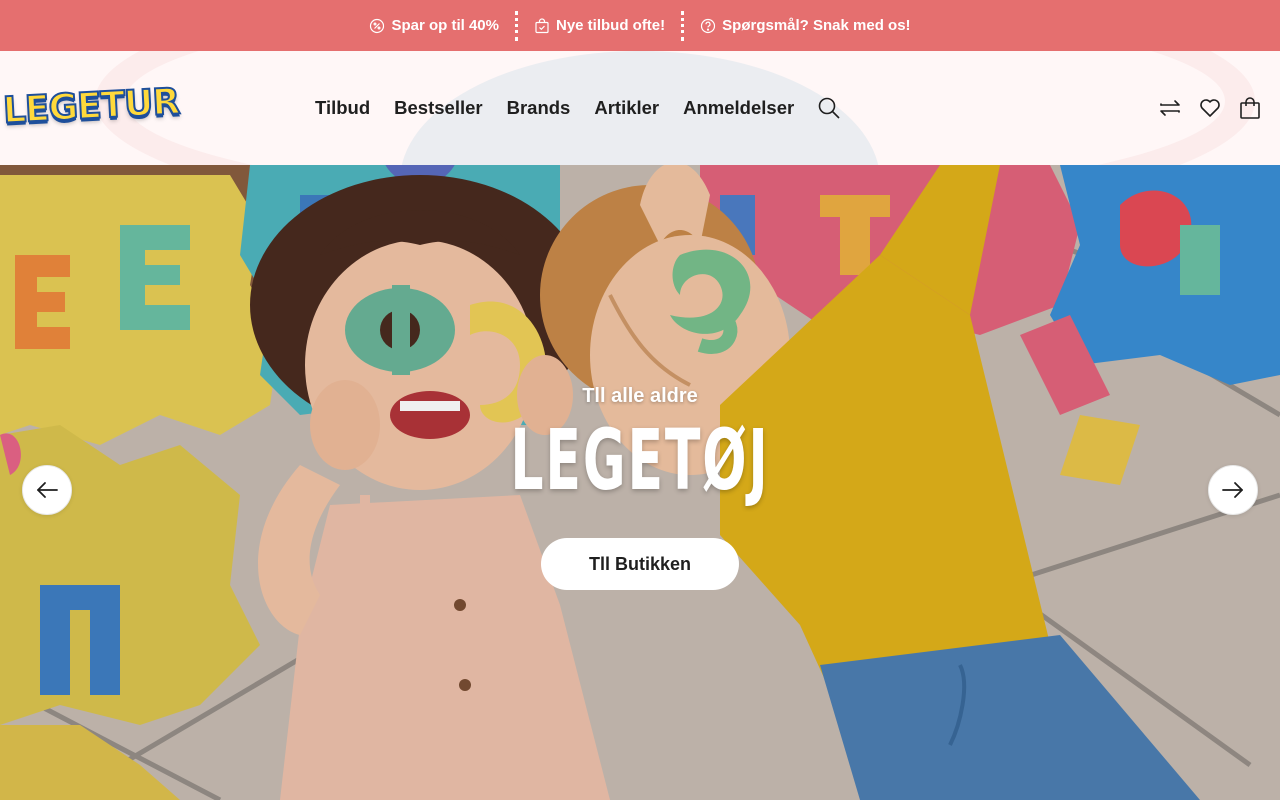 The height and width of the screenshot is (800, 1280). I want to click on nav-item-anmeldelser: Anmeldelser, so click(738, 108).